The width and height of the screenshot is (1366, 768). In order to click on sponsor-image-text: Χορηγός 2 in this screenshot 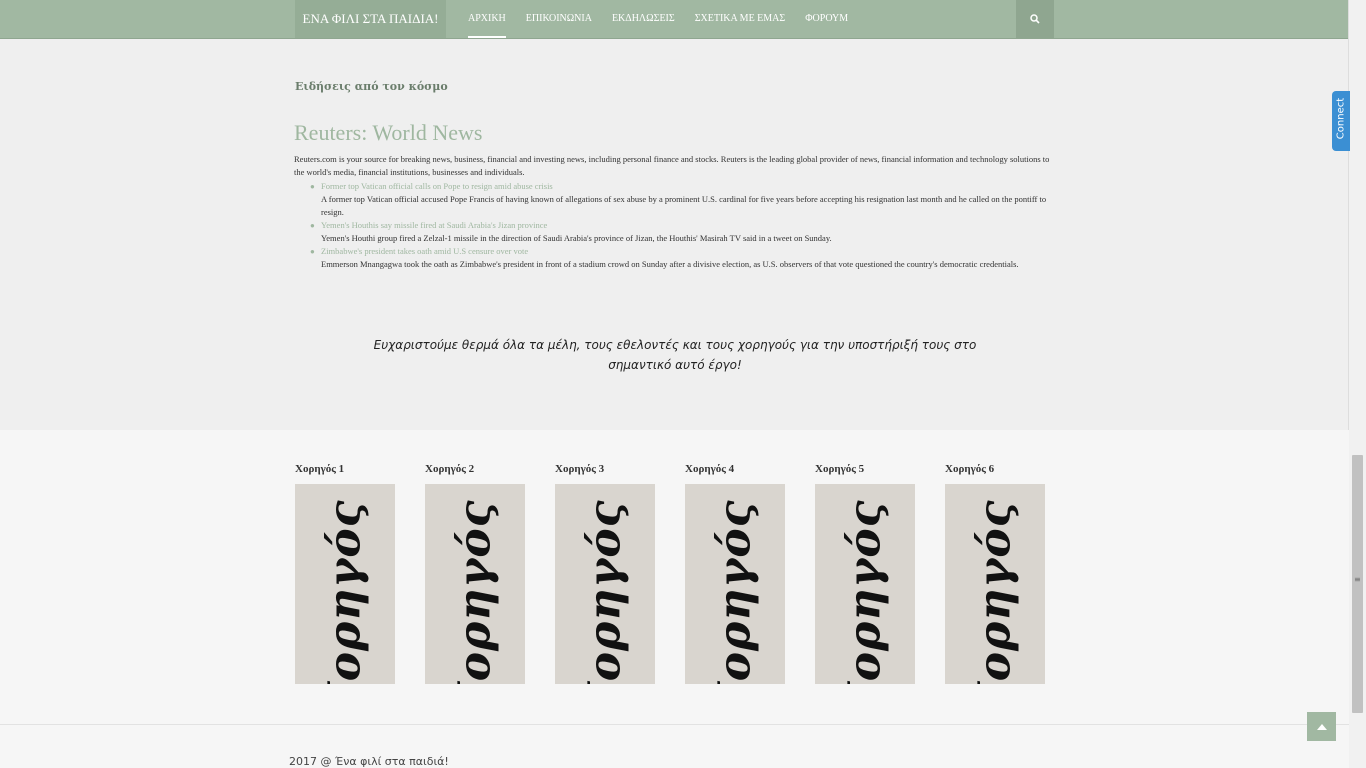, I will do `click(475, 584)`.